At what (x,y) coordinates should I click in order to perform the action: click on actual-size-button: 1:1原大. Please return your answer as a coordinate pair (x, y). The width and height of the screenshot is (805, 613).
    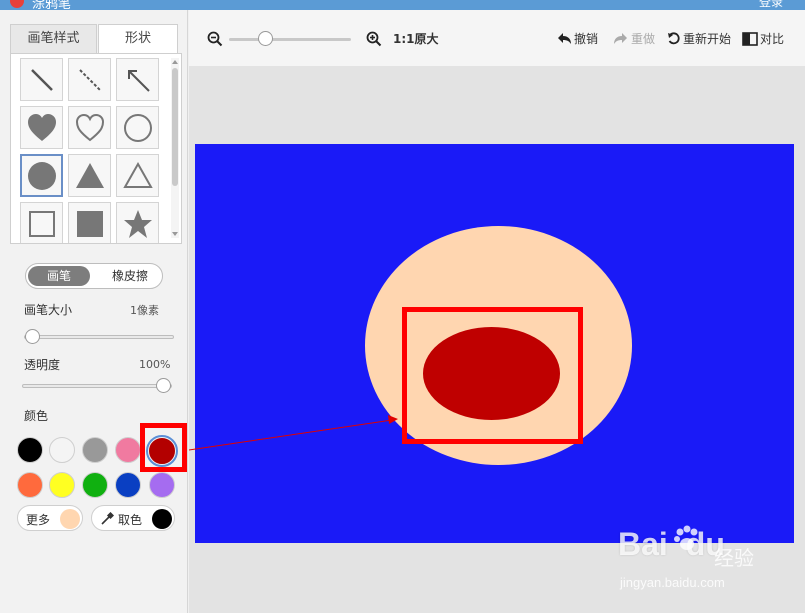
    Looking at the image, I should click on (416, 38).